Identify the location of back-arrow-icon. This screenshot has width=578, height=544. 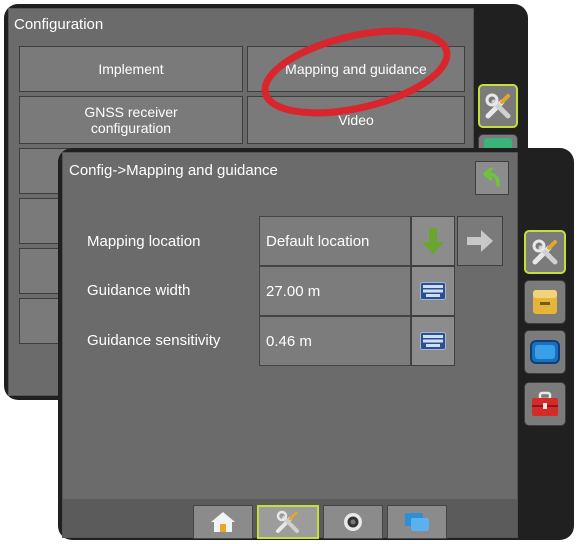
(491, 177).